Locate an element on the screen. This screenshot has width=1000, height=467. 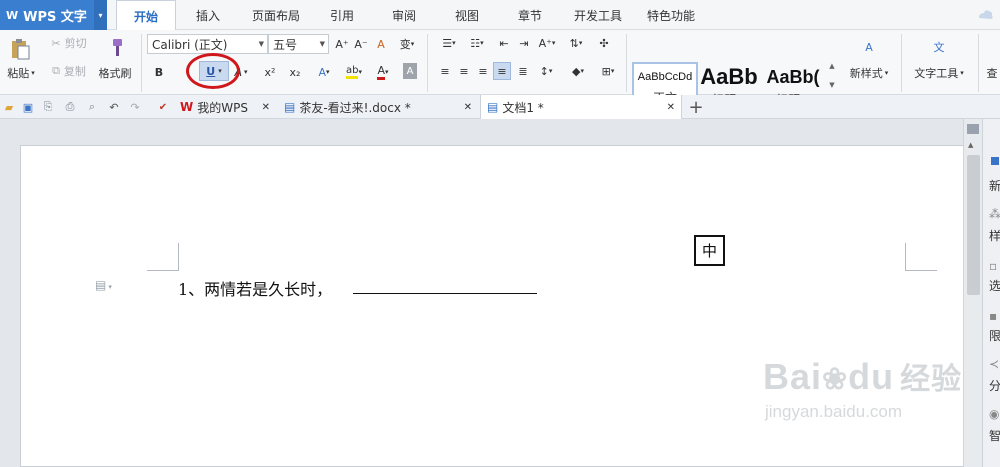
task-pane-select: 选 is located at coordinates (994, 285).